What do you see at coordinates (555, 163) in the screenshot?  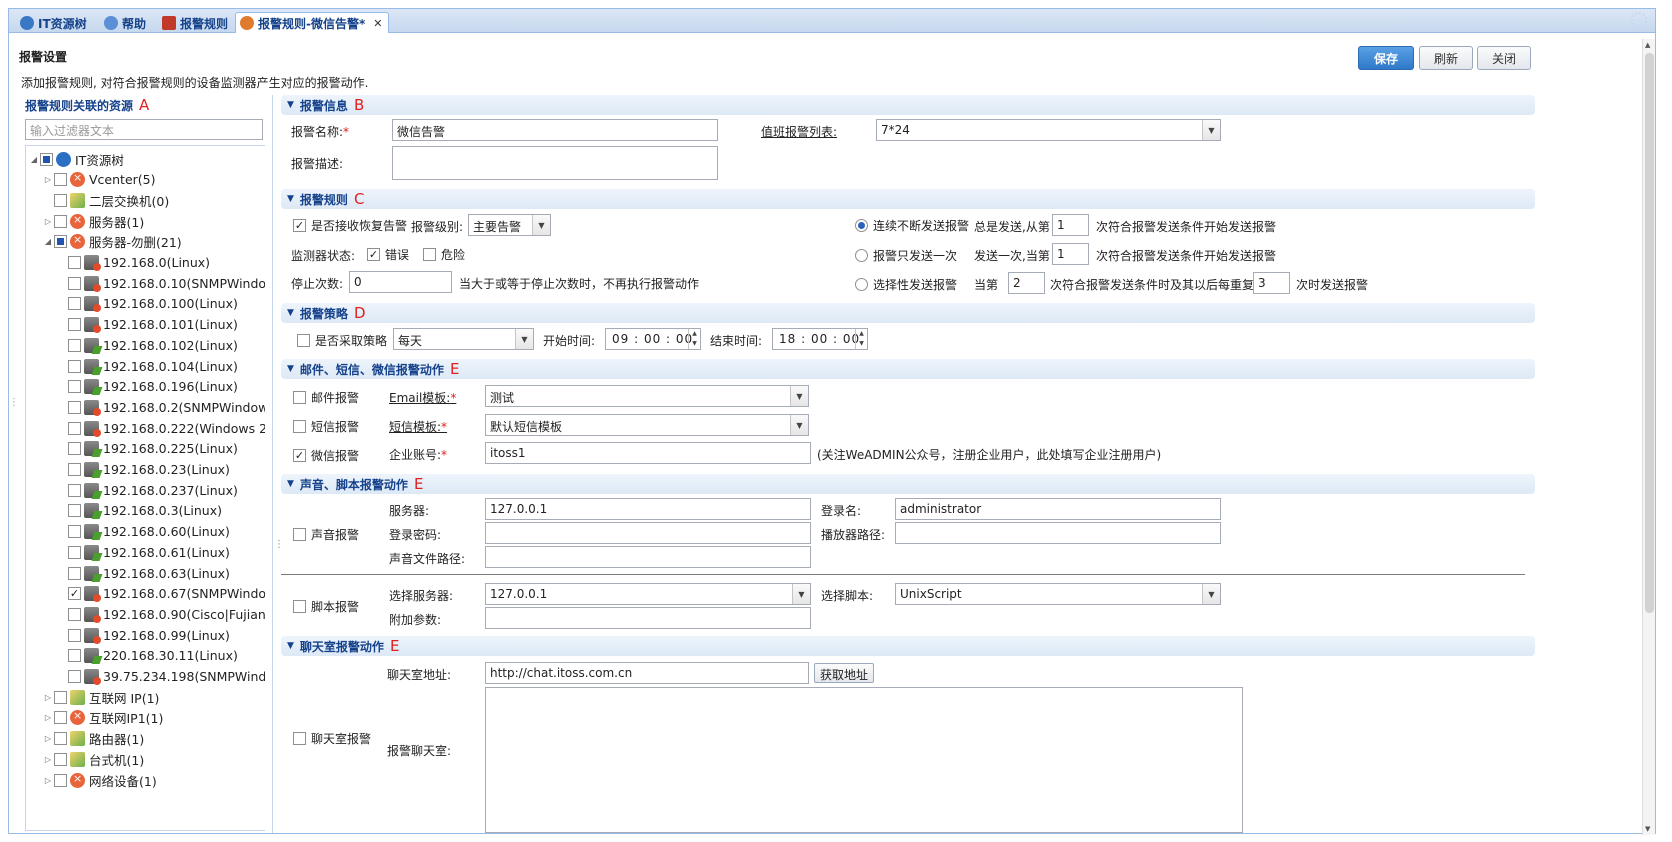 I see `alarm-desc-textarea` at bounding box center [555, 163].